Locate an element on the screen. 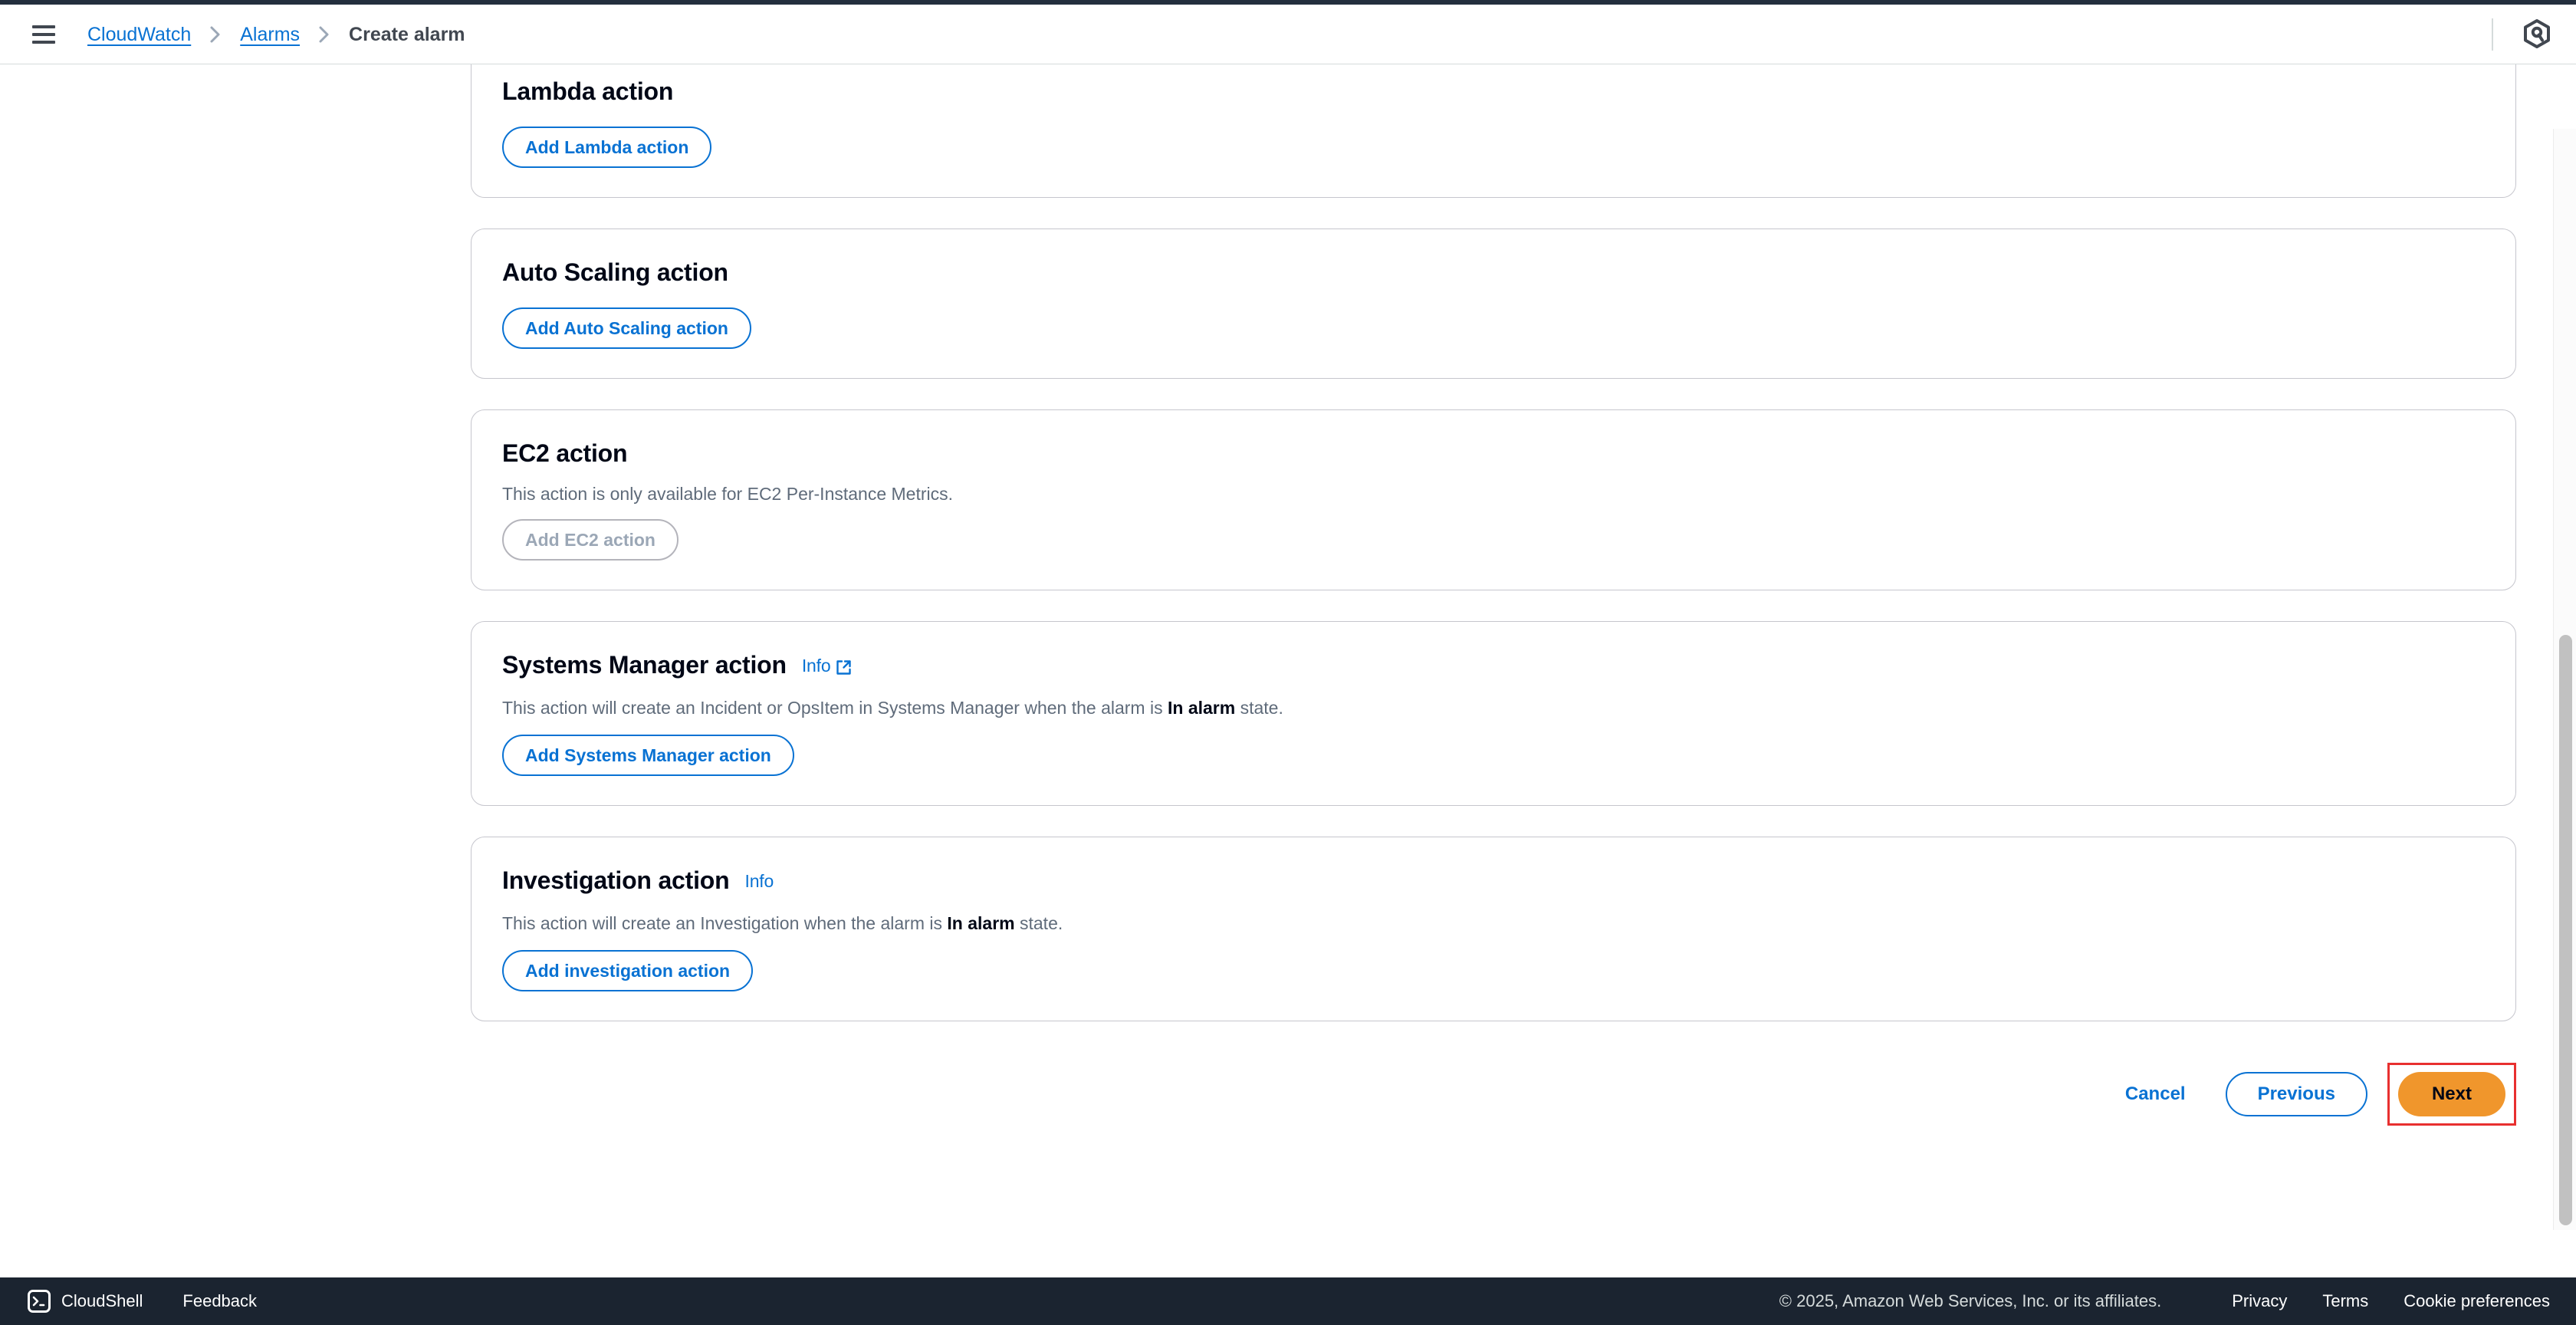 This screenshot has width=2576, height=1325. external-link-icon is located at coordinates (844, 668).